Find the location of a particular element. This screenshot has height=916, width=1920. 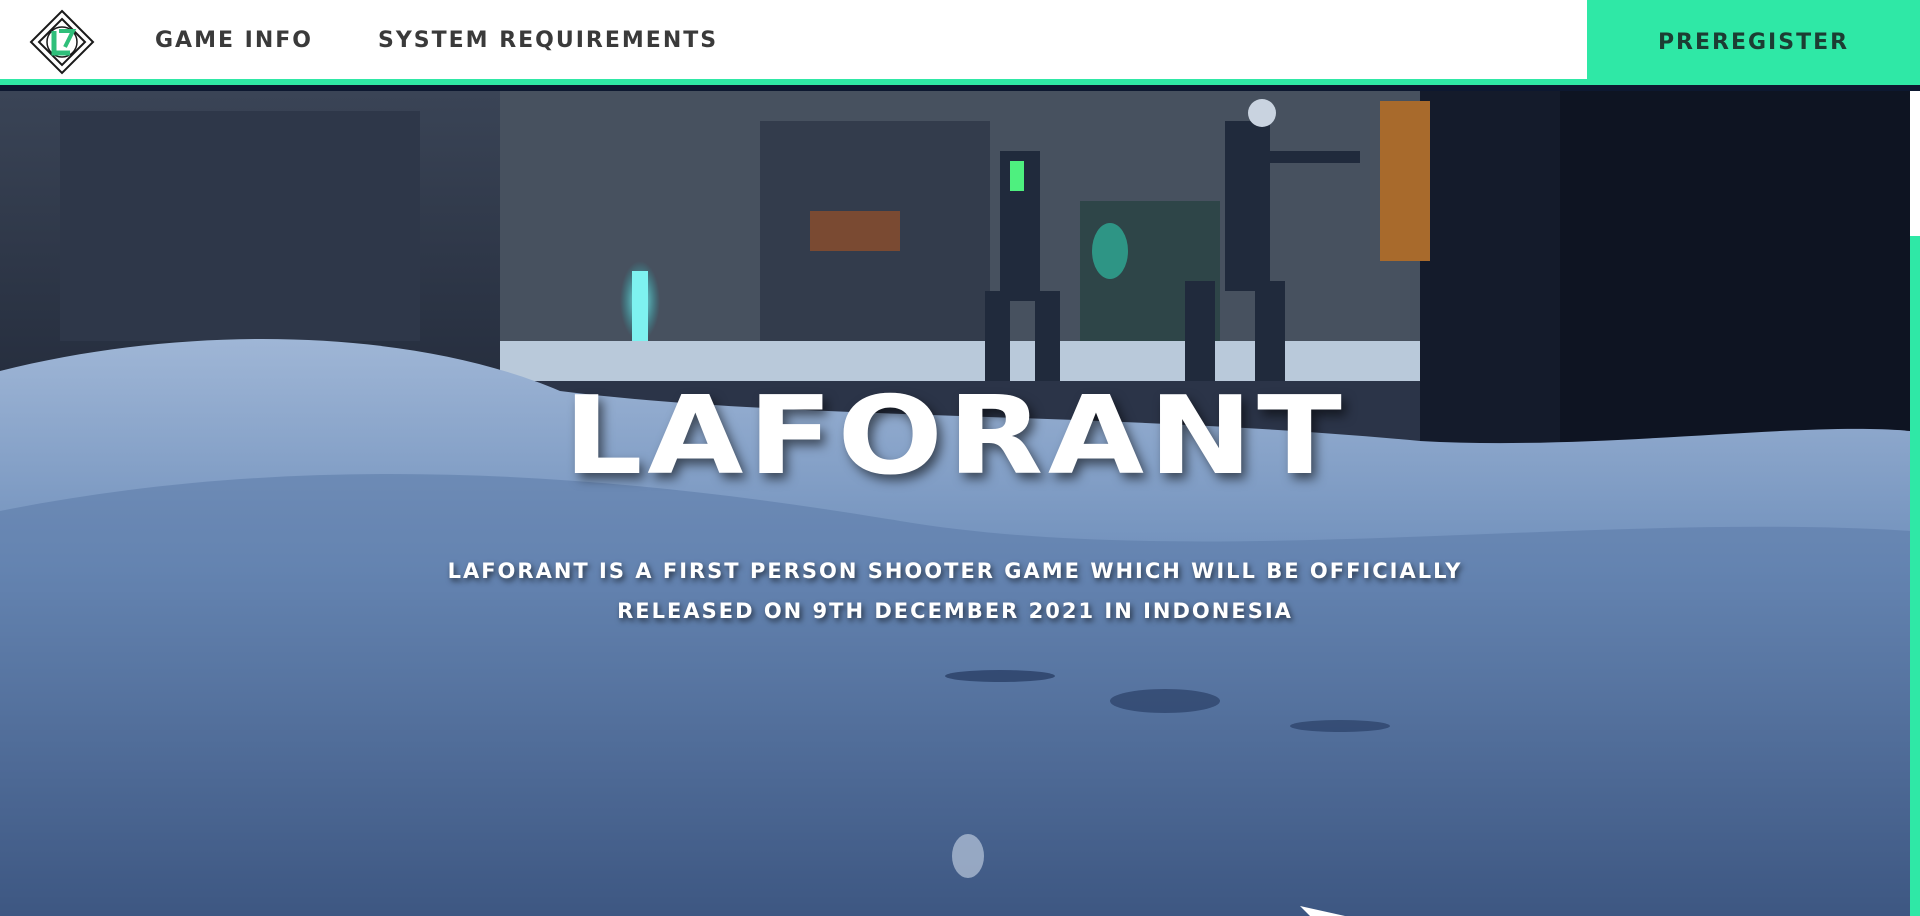

nav-link-game-info: GAME INFO is located at coordinates (234, 40).